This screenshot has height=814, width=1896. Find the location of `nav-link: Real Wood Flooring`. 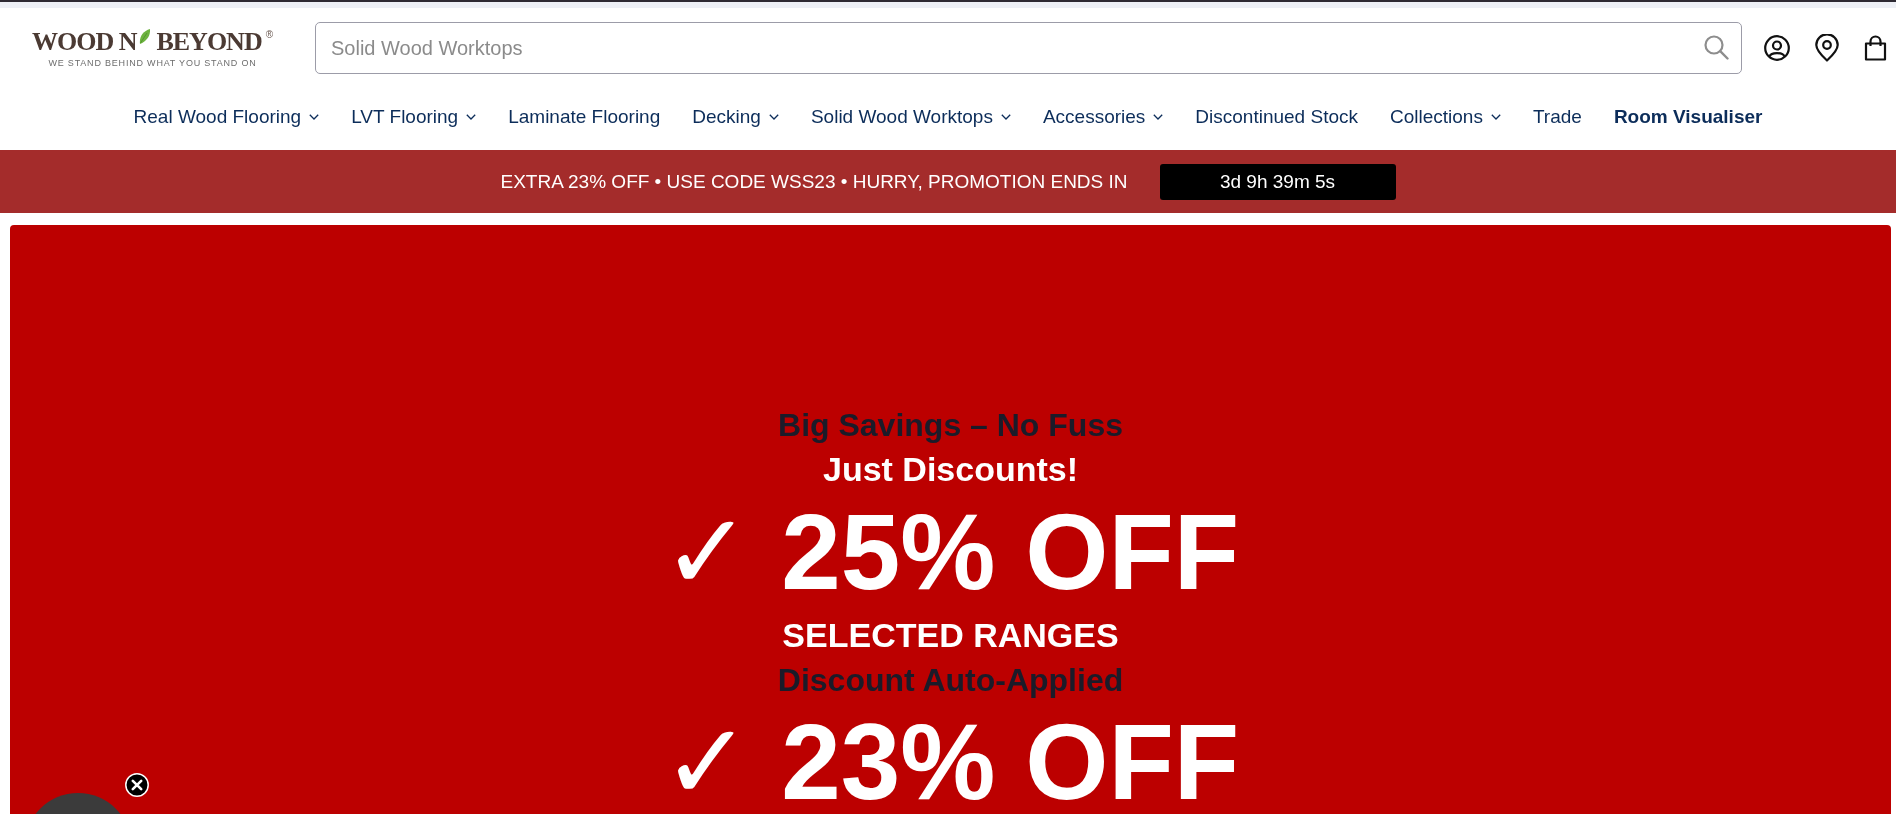

nav-link: Real Wood Flooring is located at coordinates (226, 117).